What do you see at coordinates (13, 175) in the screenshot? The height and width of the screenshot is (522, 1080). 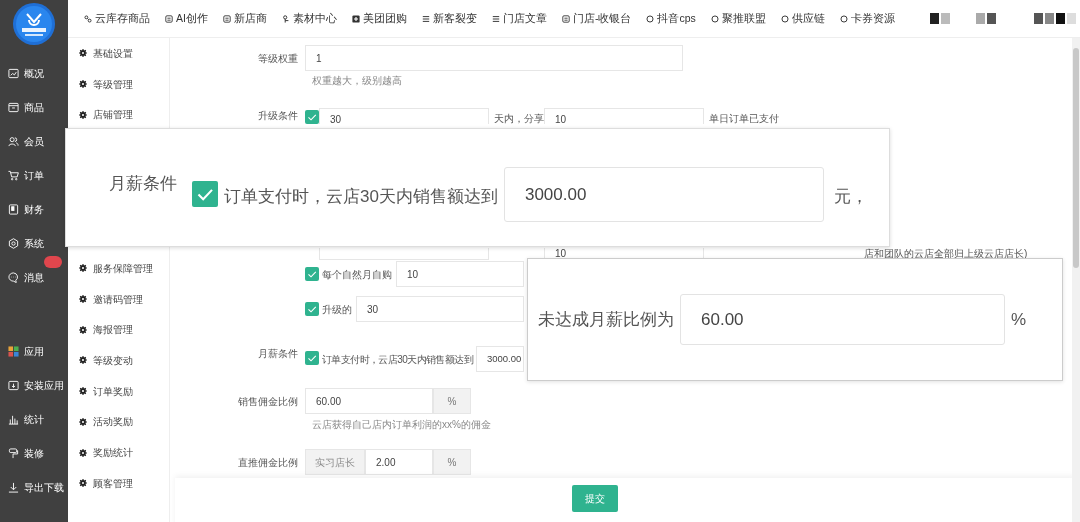 I see `cart-icon` at bounding box center [13, 175].